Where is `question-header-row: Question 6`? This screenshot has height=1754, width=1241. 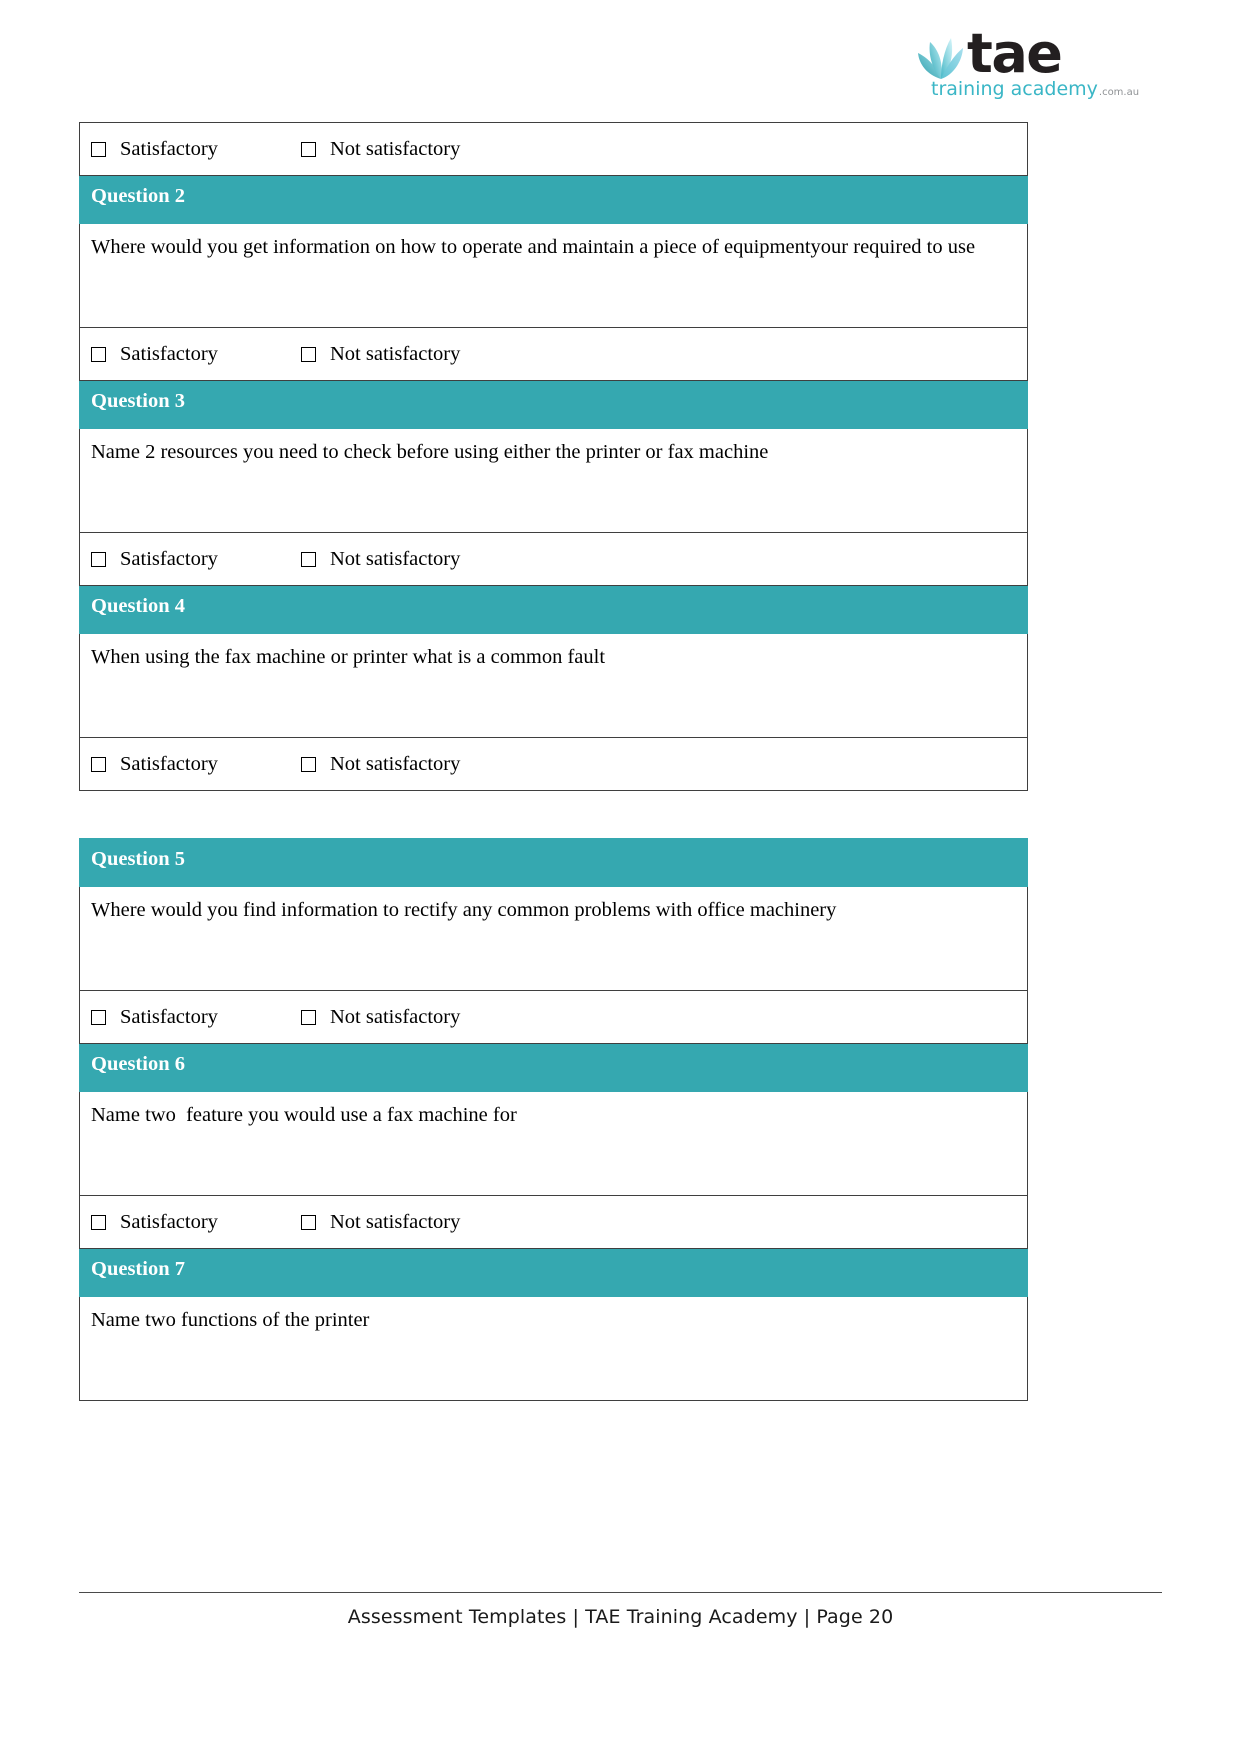
question-header-row: Question 6 is located at coordinates (553, 1067).